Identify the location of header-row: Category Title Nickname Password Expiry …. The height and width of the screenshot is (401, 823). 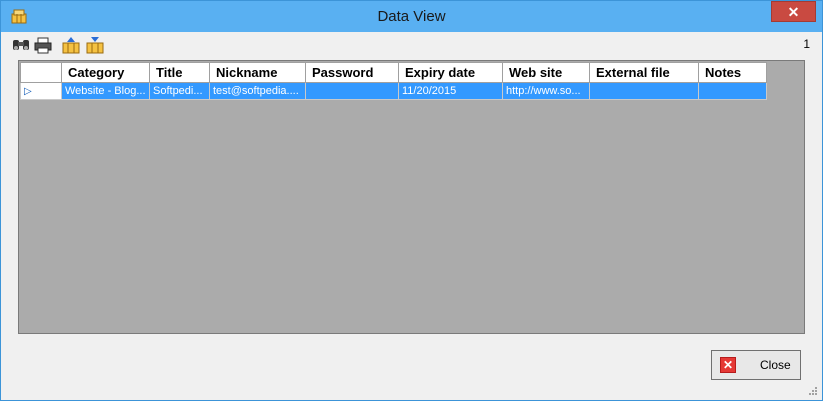
(393, 72).